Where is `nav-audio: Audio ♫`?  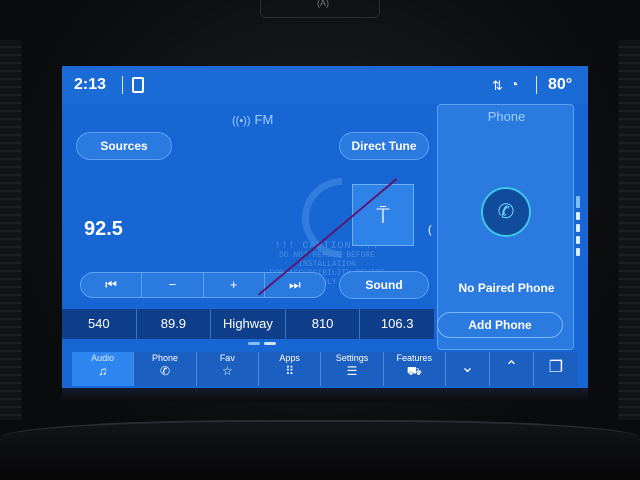
nav-audio: Audio ♫ is located at coordinates (103, 369).